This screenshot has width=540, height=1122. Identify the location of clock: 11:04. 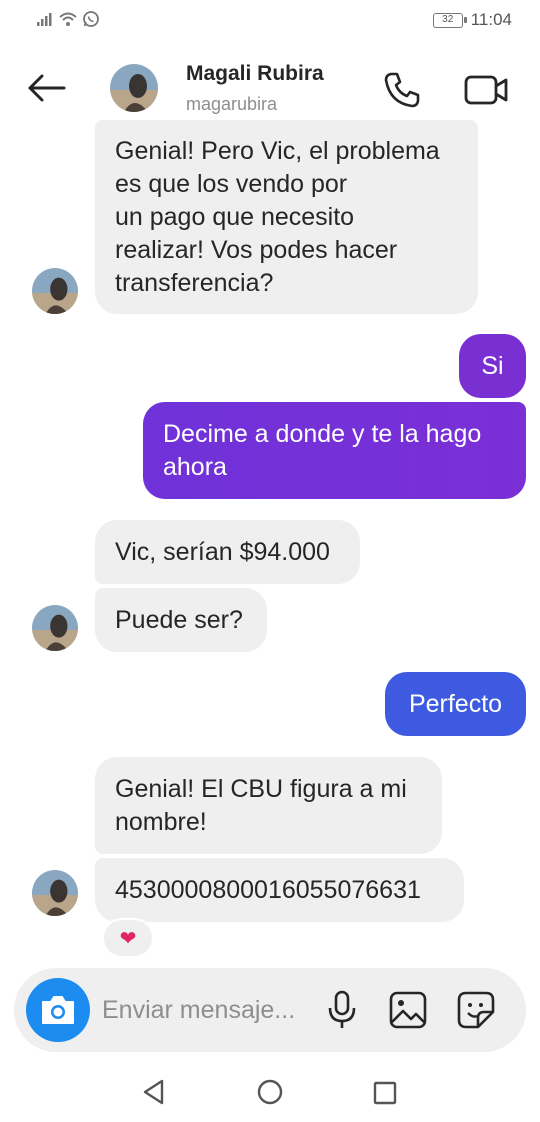
(491, 19).